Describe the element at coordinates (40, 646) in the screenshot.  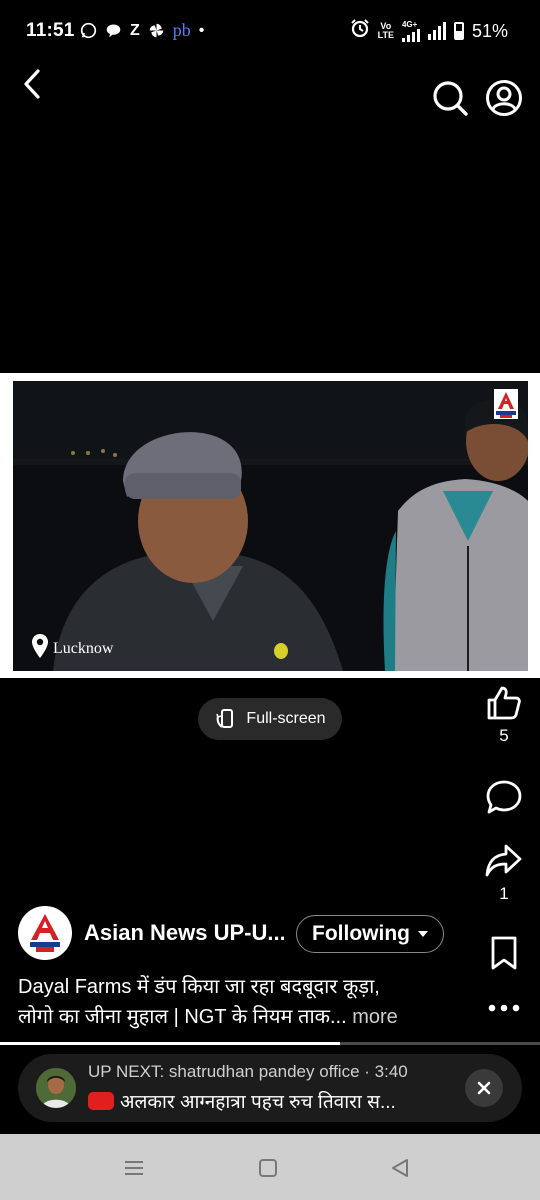
I see `location-pin-icon` at that location.